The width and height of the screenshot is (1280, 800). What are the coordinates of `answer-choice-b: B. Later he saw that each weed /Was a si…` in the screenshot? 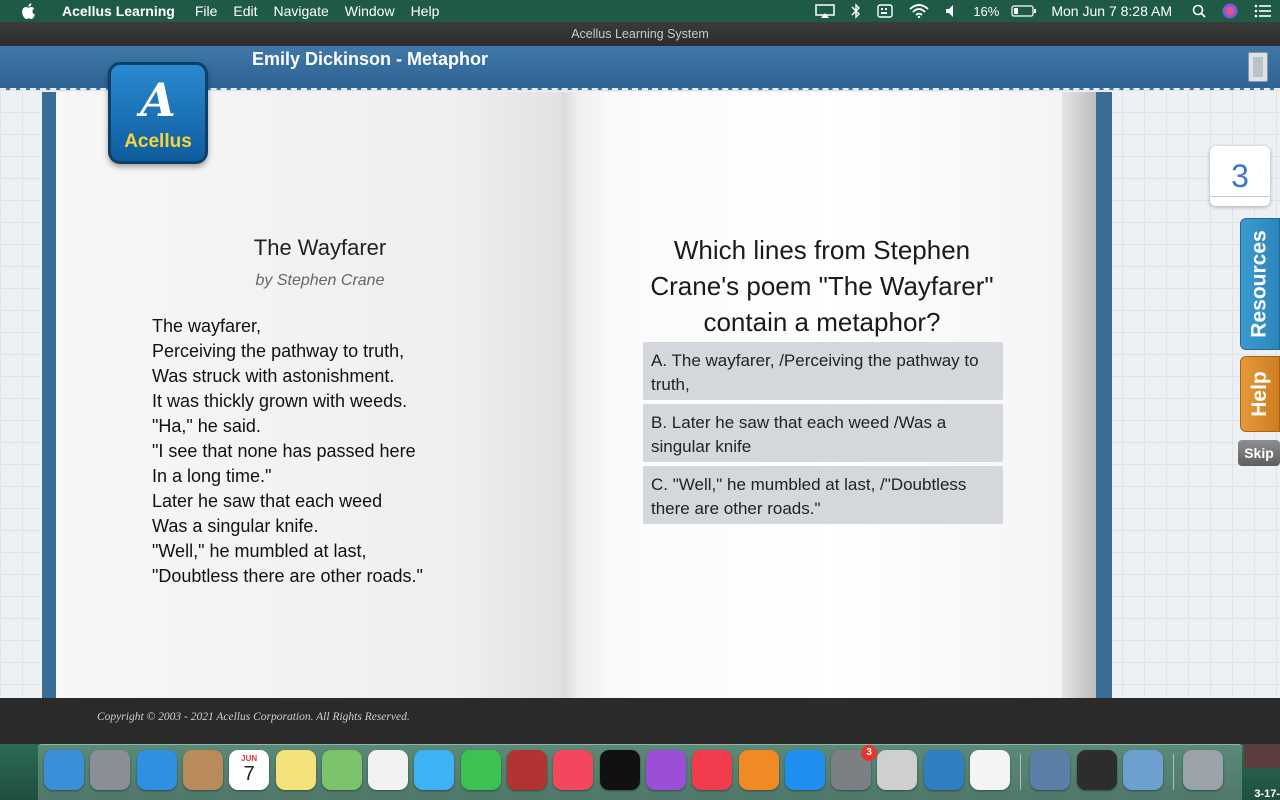 It's located at (823, 433).